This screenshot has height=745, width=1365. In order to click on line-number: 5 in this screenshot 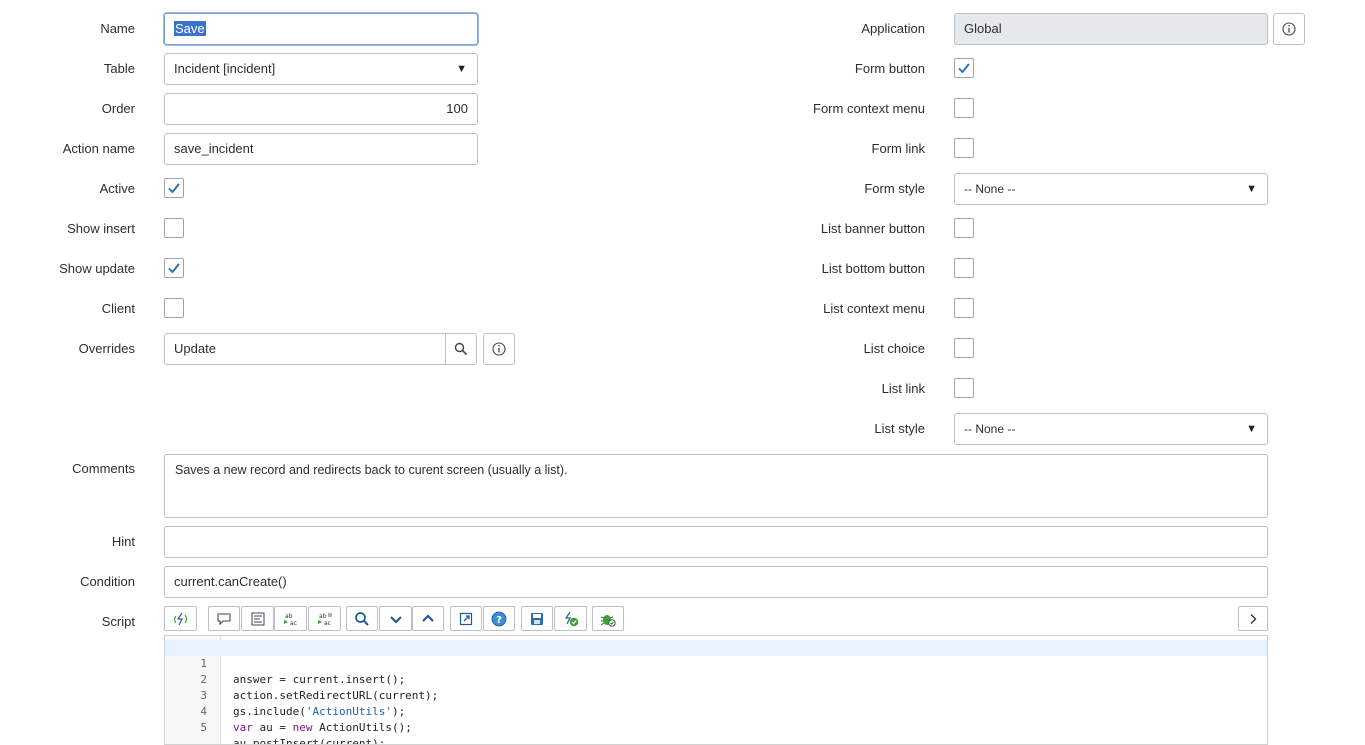, I will do `click(203, 727)`.